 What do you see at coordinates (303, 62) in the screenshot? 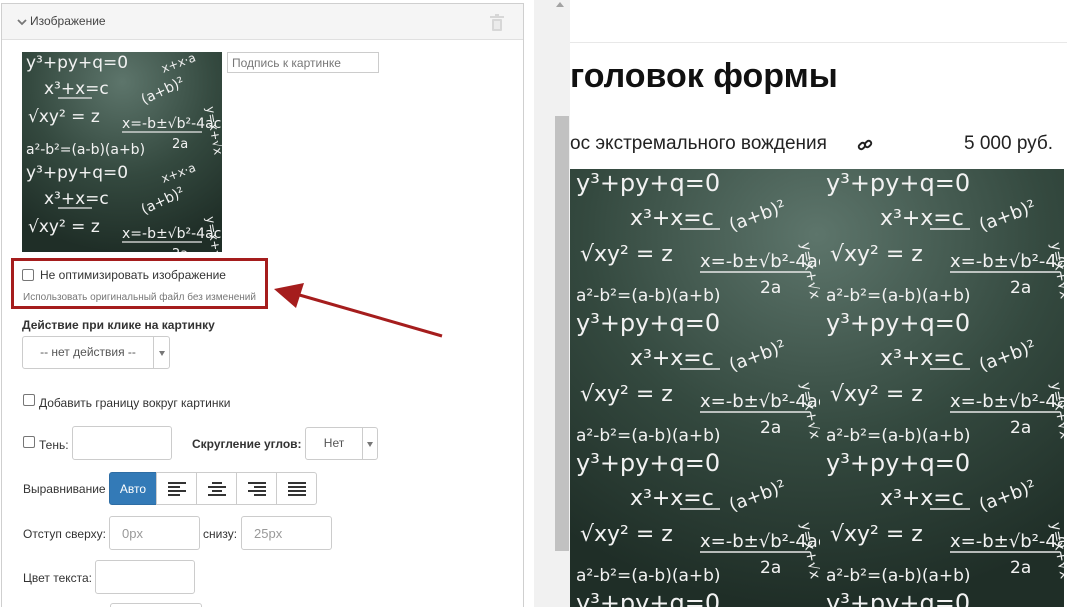
I see `caption-input` at bounding box center [303, 62].